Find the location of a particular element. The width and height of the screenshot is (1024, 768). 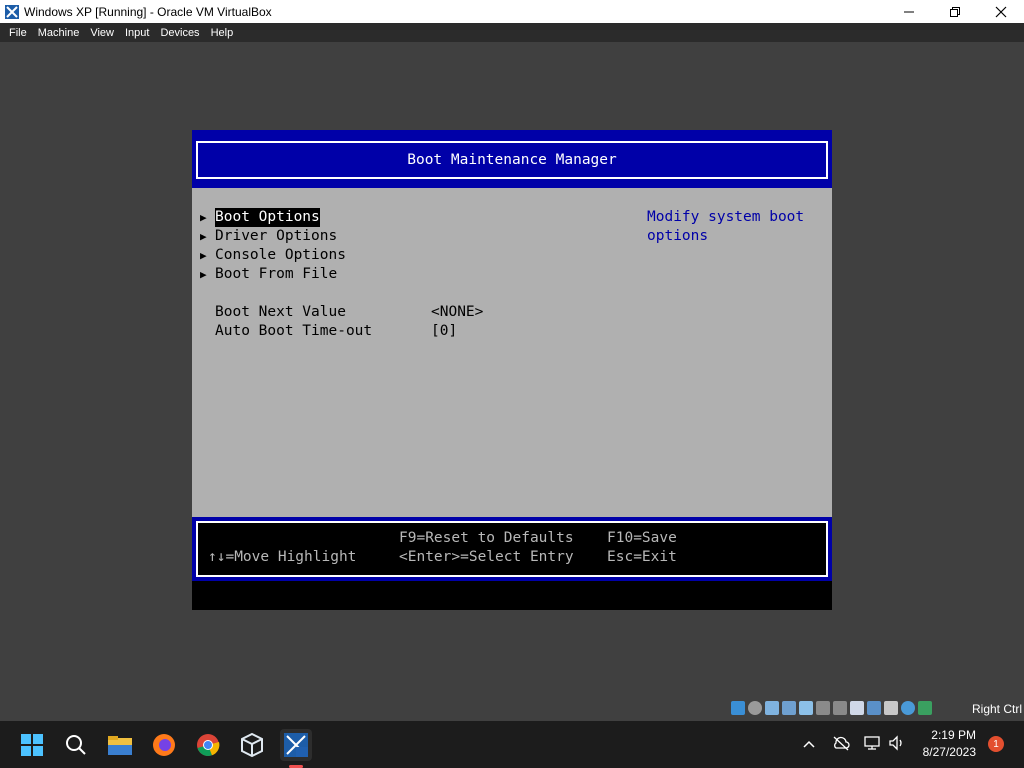

usb-icon is located at coordinates (806, 708).